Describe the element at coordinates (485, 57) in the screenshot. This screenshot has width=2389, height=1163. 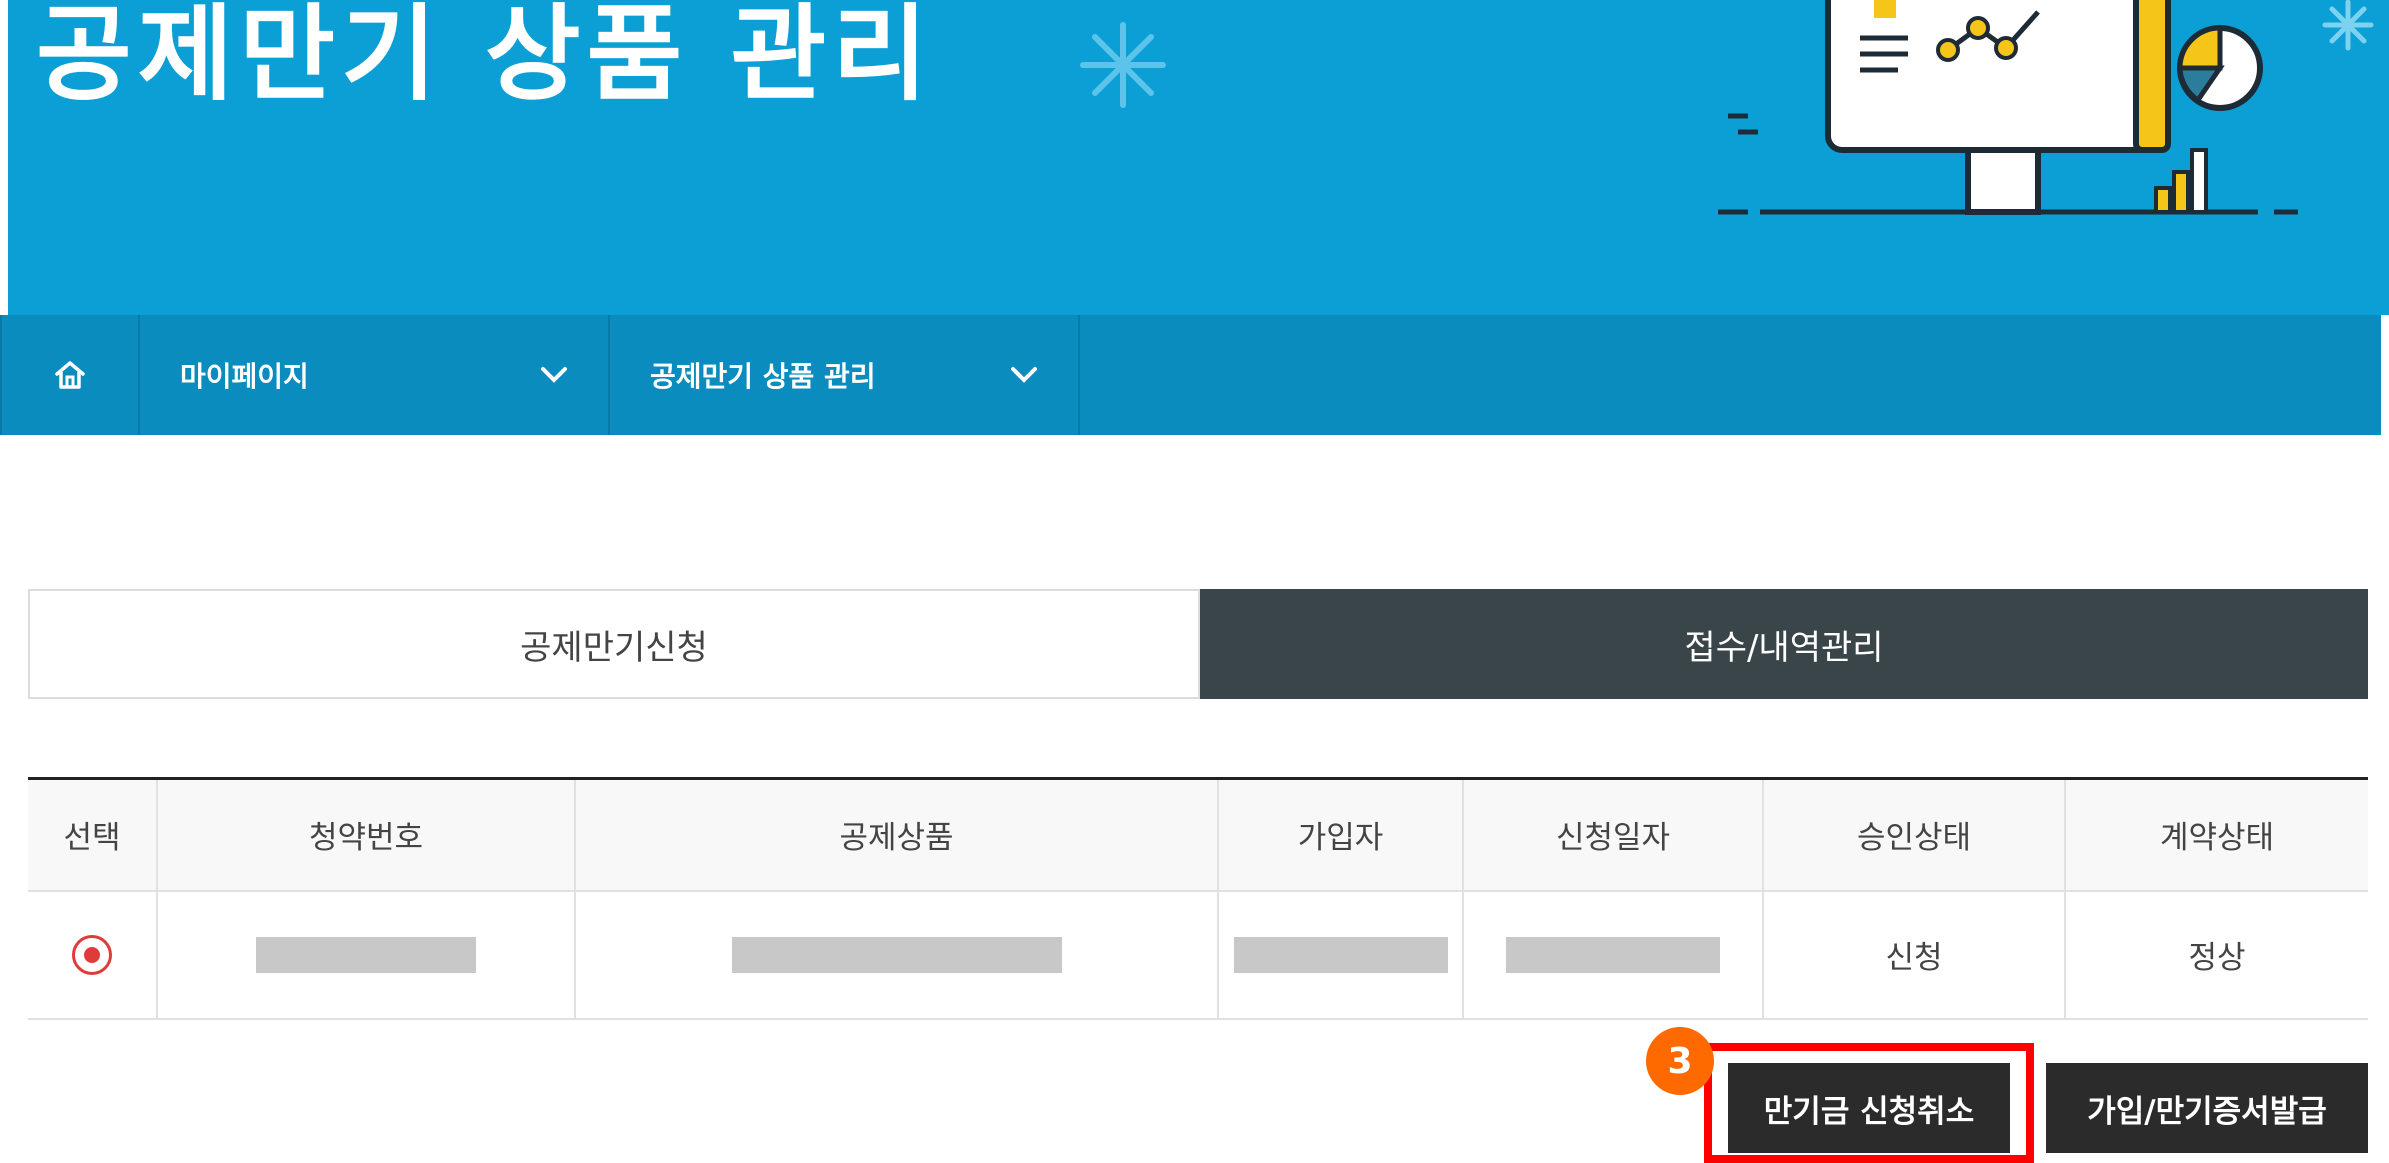
I see `page-title: 공제만기 상품 관리` at that location.